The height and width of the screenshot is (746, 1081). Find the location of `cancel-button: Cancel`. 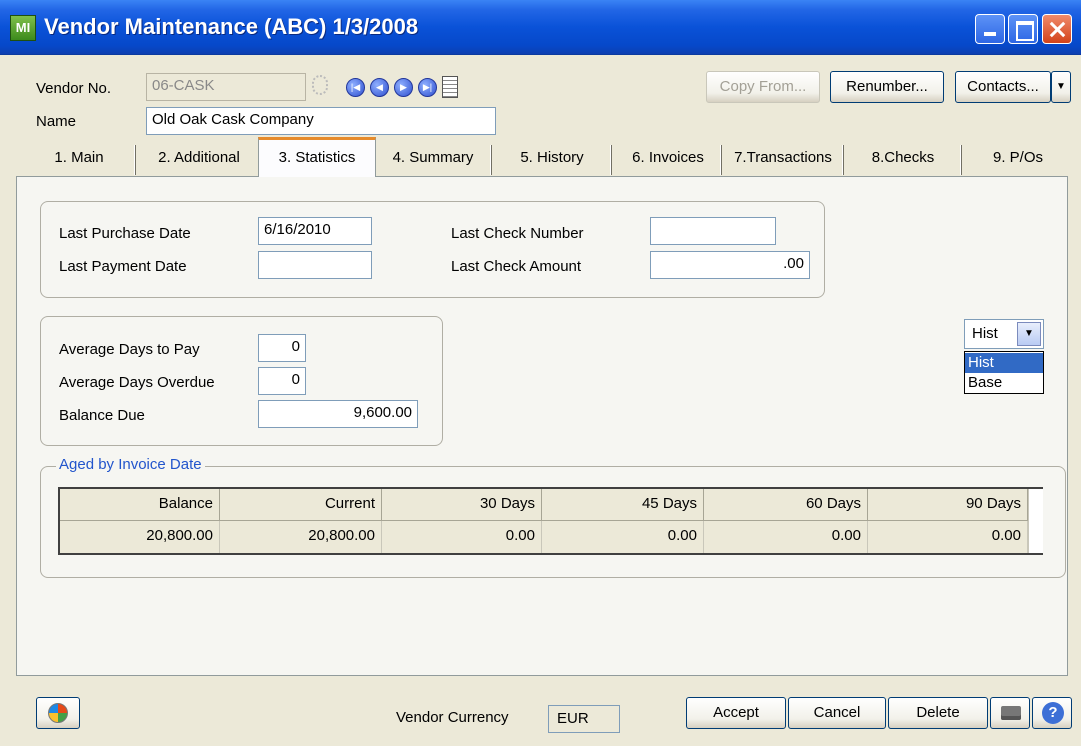

cancel-button: Cancel is located at coordinates (837, 713).